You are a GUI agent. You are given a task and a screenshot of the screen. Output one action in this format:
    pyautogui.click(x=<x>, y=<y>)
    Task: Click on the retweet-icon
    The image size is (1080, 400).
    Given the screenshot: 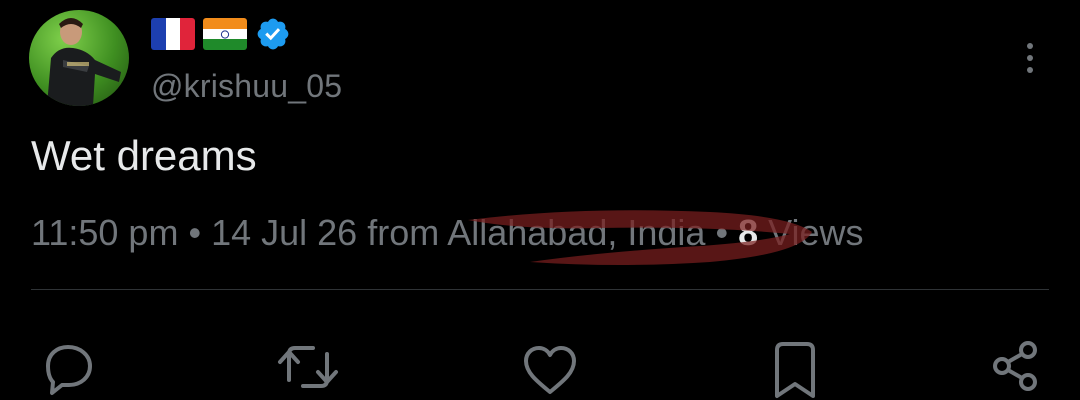 What is the action you would take?
    pyautogui.click(x=308, y=367)
    